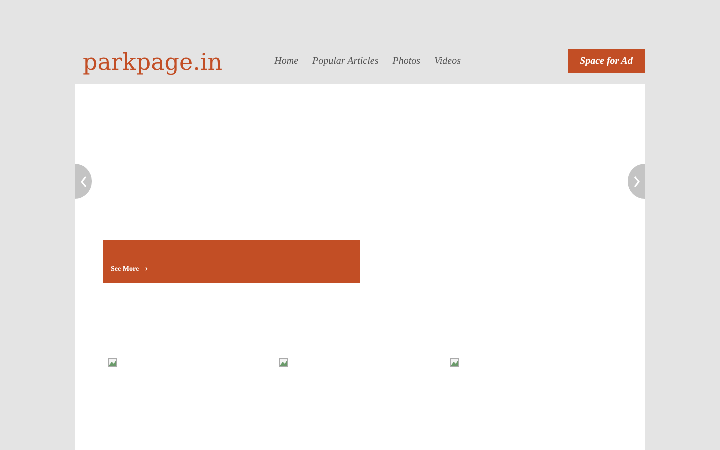  Describe the element at coordinates (447, 61) in the screenshot. I see `nav-link: Videos` at that location.